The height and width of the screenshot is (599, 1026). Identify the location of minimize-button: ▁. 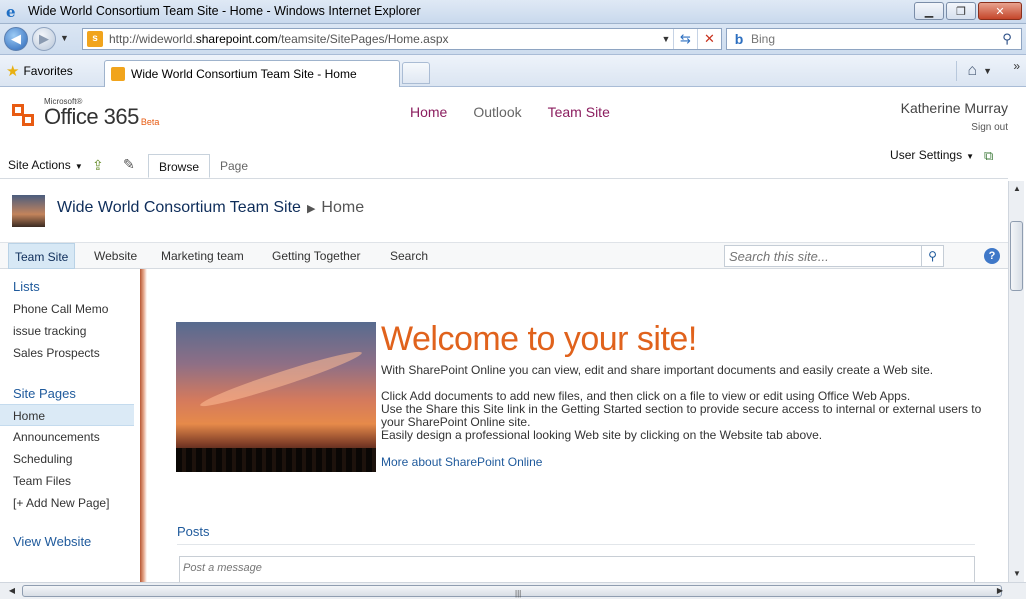
(929, 11).